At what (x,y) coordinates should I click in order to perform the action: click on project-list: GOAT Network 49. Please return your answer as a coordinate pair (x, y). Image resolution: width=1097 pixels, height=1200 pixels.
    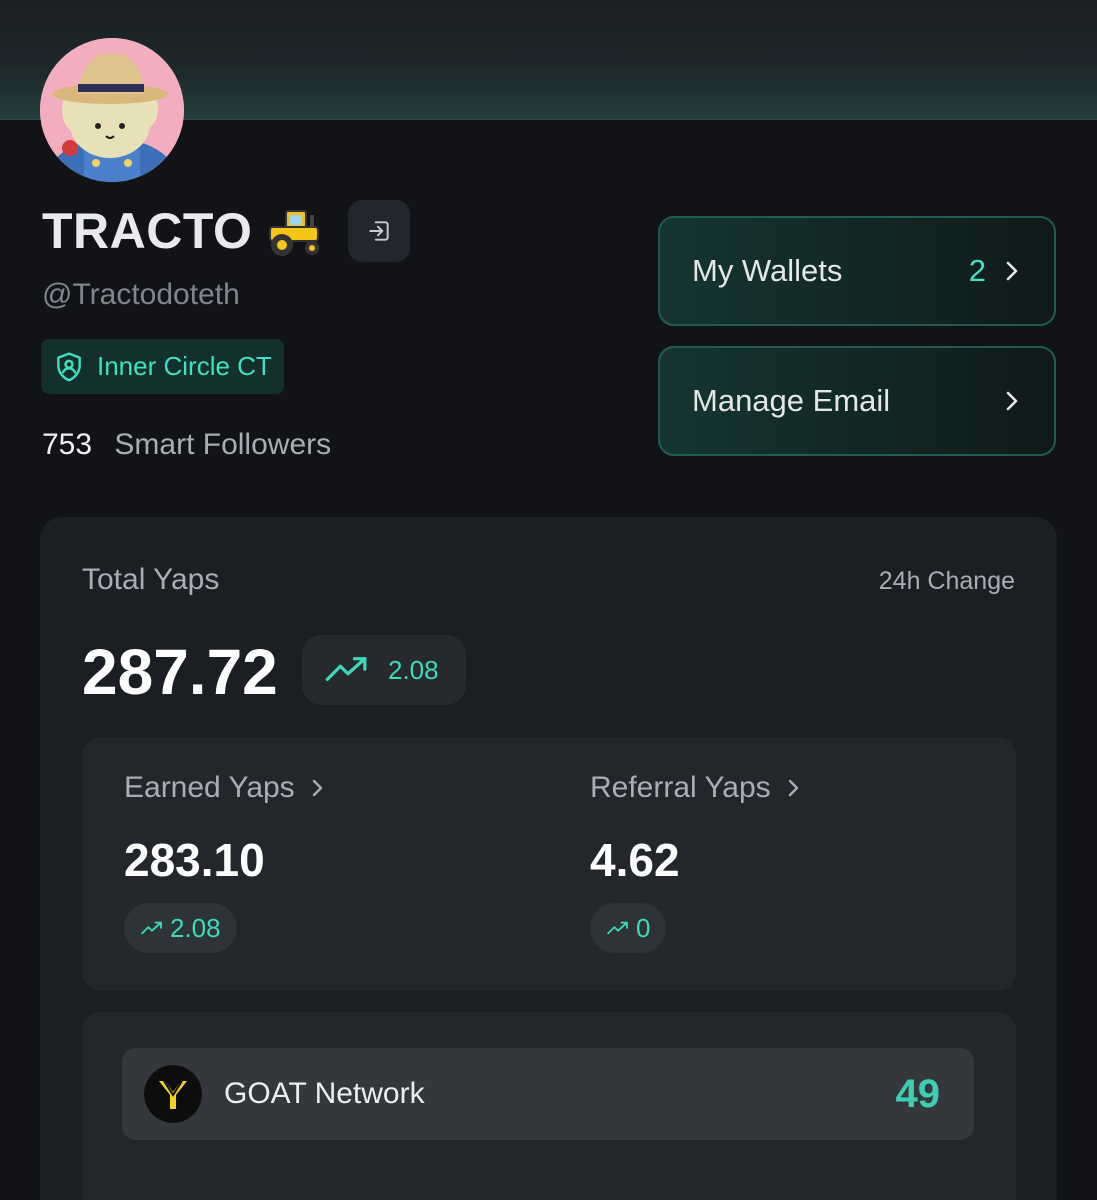
    Looking at the image, I should click on (549, 1106).